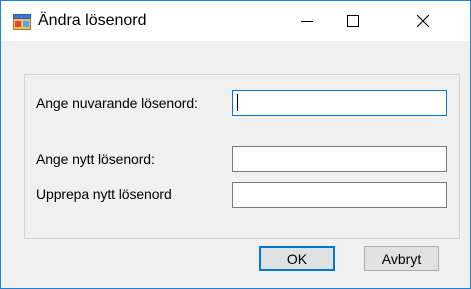  I want to click on current-password-label: Ange nuvarande lösenord:, so click(117, 103).